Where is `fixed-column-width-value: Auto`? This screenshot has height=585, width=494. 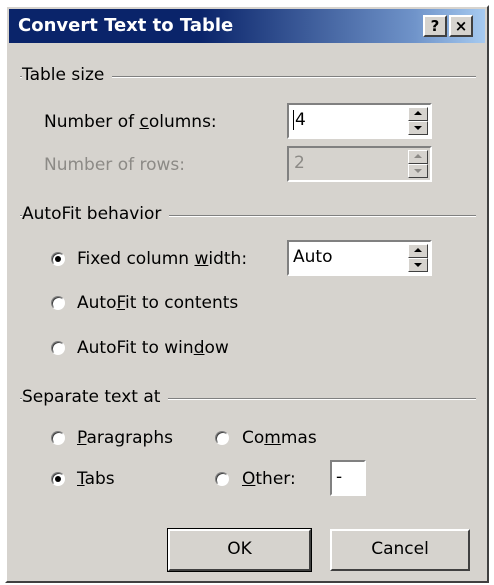 fixed-column-width-value: Auto is located at coordinates (312, 257).